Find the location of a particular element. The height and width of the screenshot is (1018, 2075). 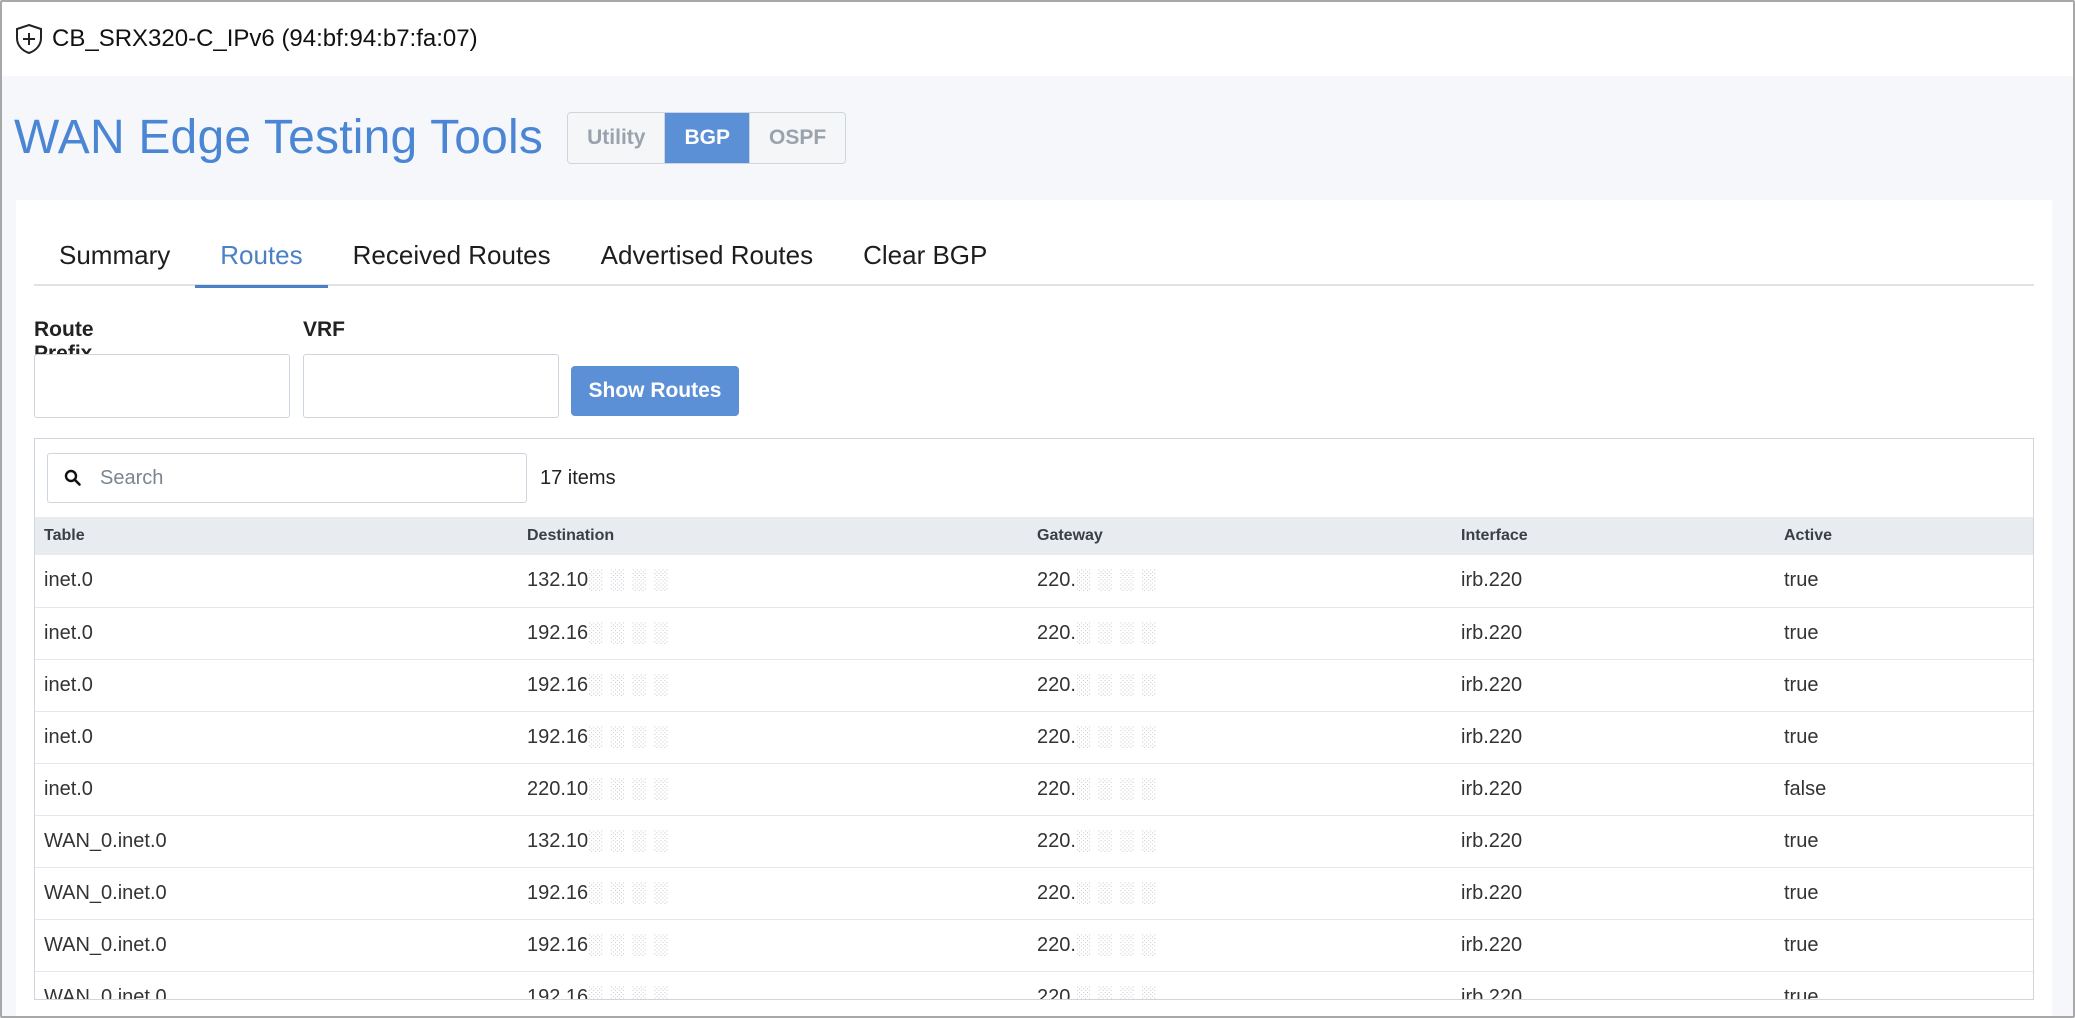

route-prefix-input is located at coordinates (162, 386).